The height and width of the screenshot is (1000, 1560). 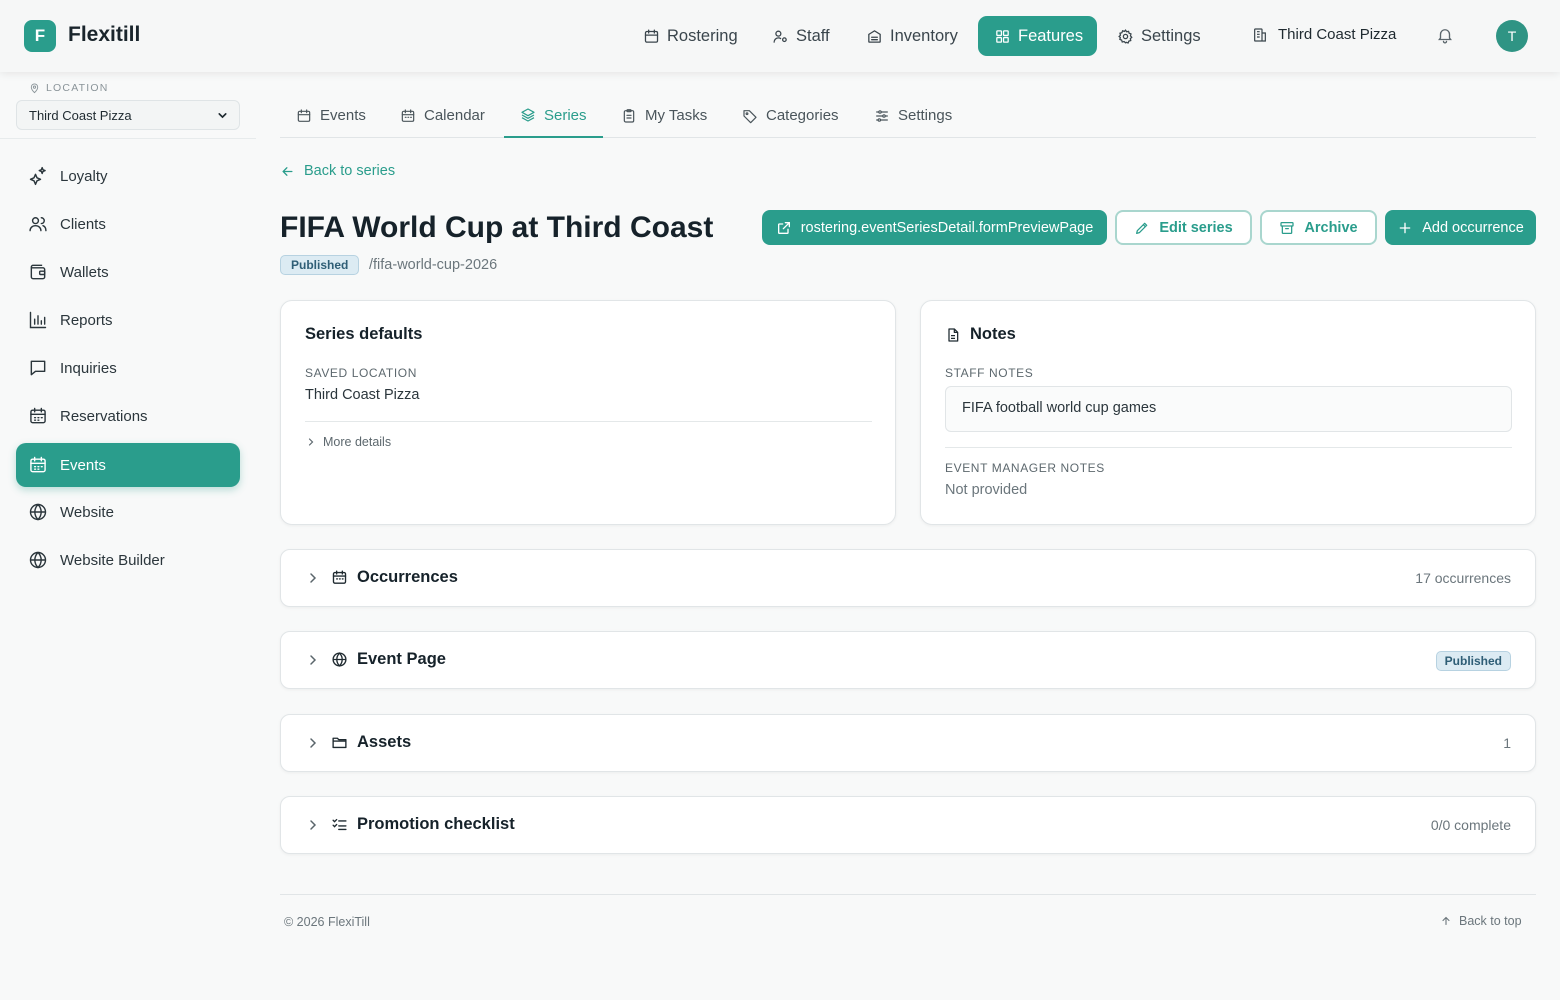 I want to click on tab-label: My Tasks, so click(x=676, y=115).